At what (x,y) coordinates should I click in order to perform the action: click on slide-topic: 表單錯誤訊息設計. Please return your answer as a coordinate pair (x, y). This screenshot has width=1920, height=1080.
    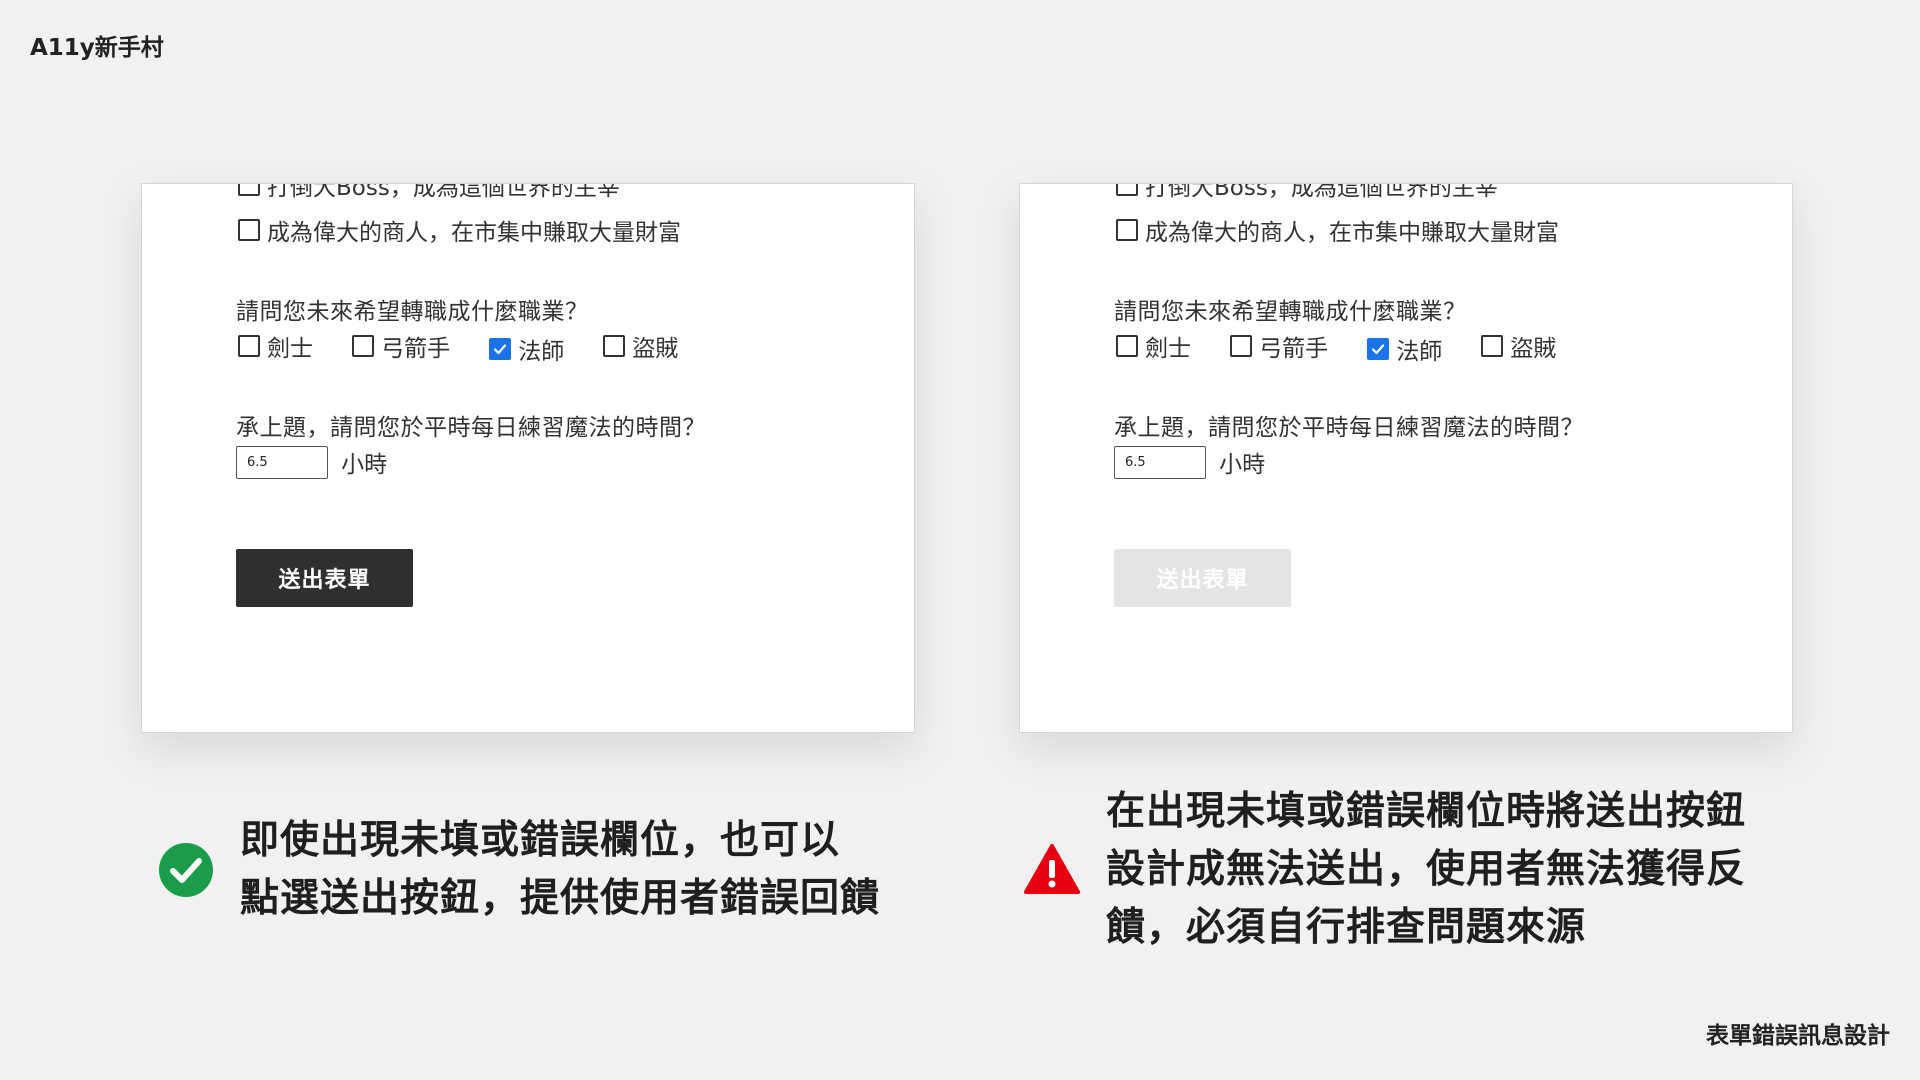
    Looking at the image, I should click on (1798, 1036).